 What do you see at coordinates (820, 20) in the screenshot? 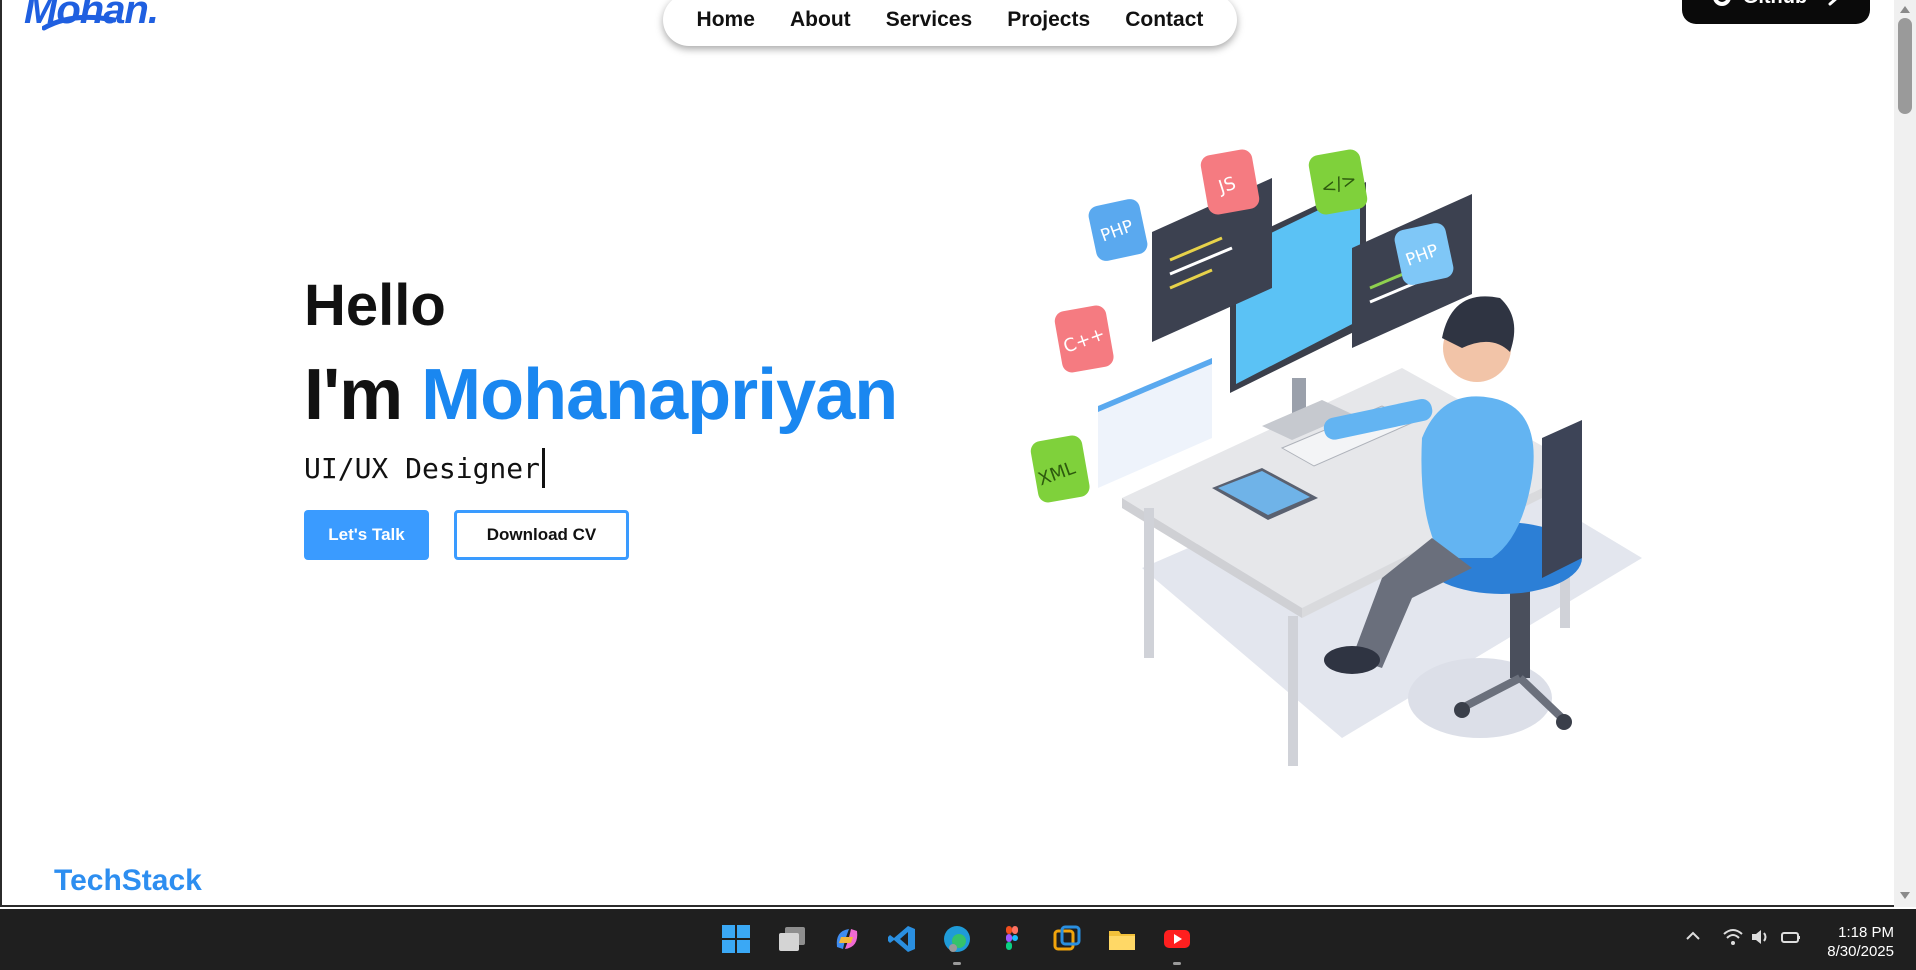
I see `nav-about: About` at bounding box center [820, 20].